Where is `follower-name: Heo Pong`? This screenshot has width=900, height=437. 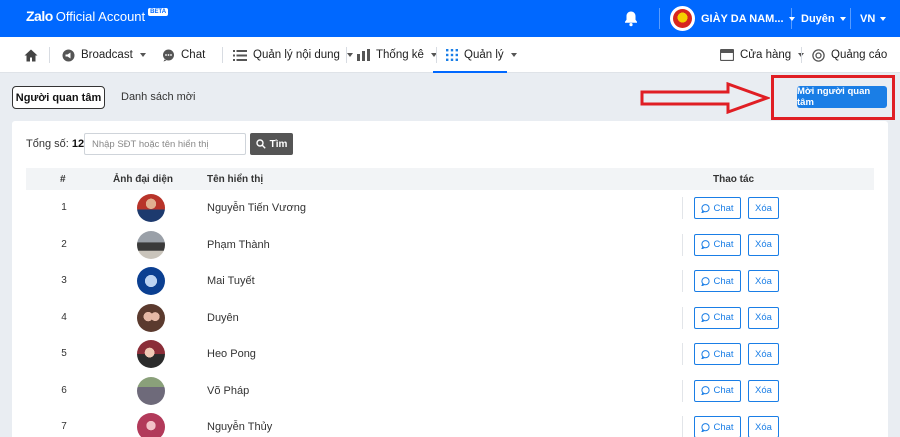 follower-name: Heo Pong is located at coordinates (231, 354).